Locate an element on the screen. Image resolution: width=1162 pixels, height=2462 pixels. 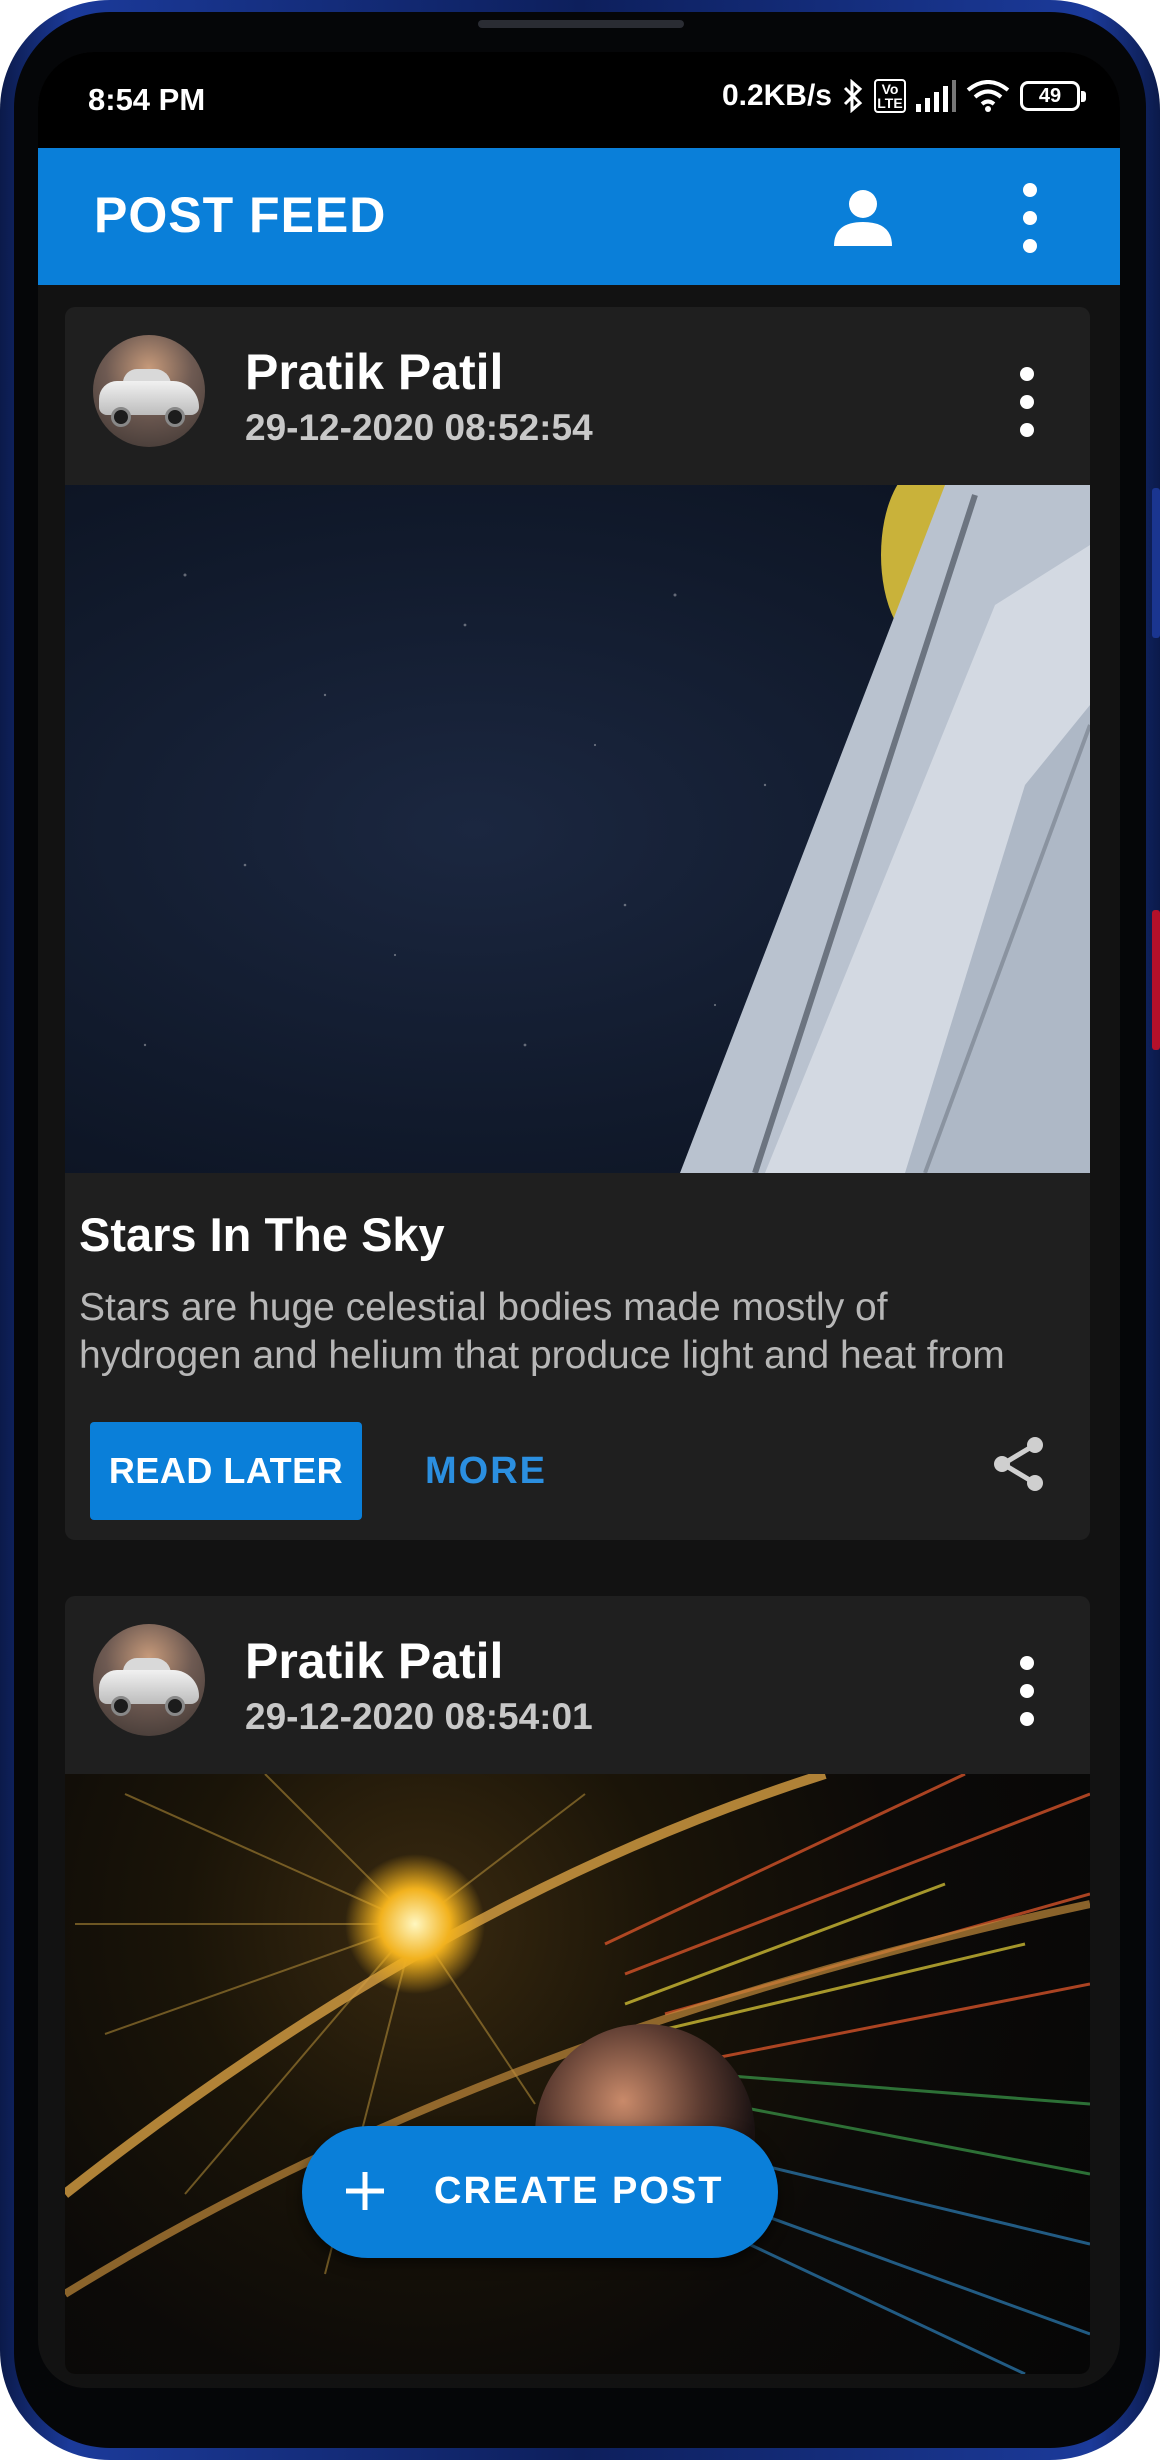
earpiece-speaker is located at coordinates (581, 24).